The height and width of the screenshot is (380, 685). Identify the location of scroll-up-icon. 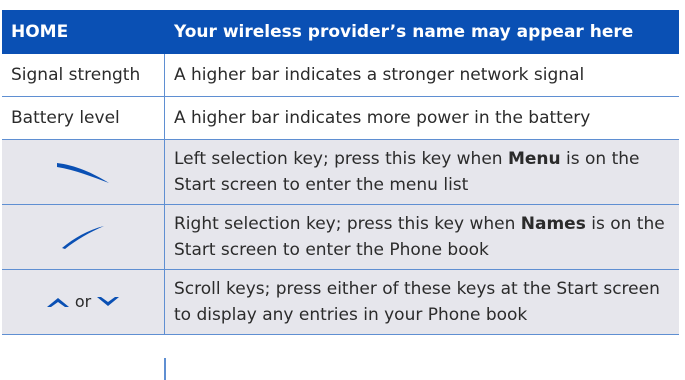
(57, 302).